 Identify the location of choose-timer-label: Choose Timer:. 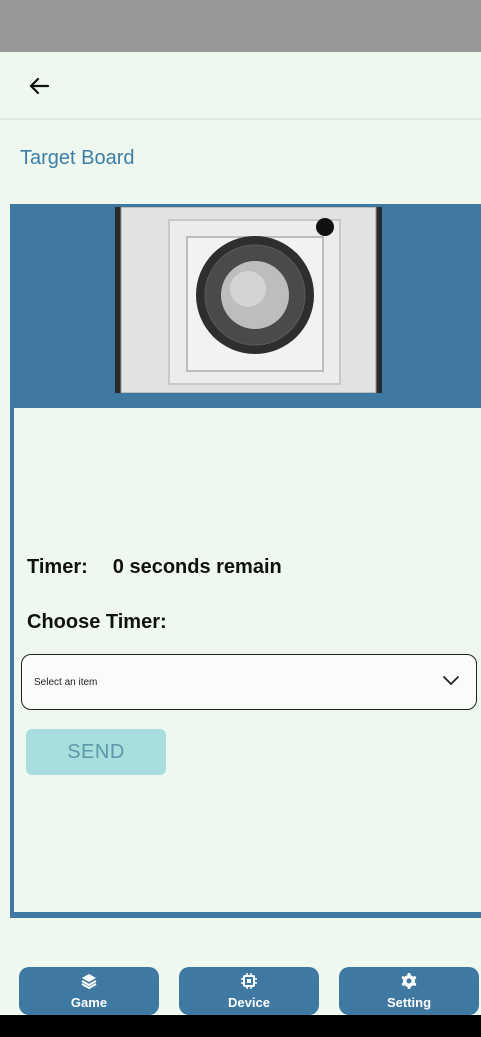
(97, 622).